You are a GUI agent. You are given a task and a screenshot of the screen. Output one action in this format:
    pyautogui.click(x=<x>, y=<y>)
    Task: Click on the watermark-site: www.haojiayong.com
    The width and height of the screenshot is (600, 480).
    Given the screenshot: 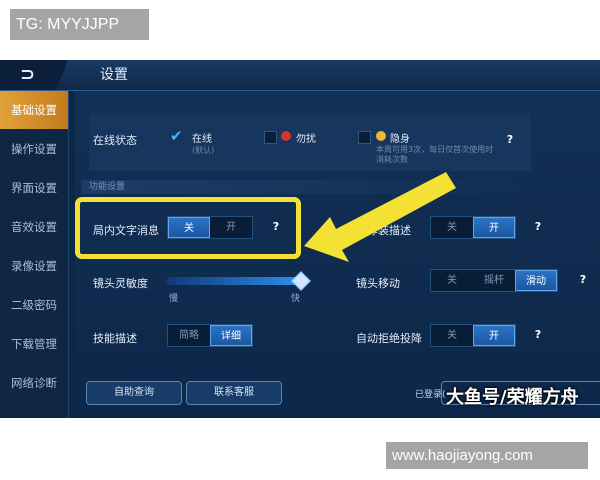 What is the action you would take?
    pyautogui.click(x=487, y=455)
    